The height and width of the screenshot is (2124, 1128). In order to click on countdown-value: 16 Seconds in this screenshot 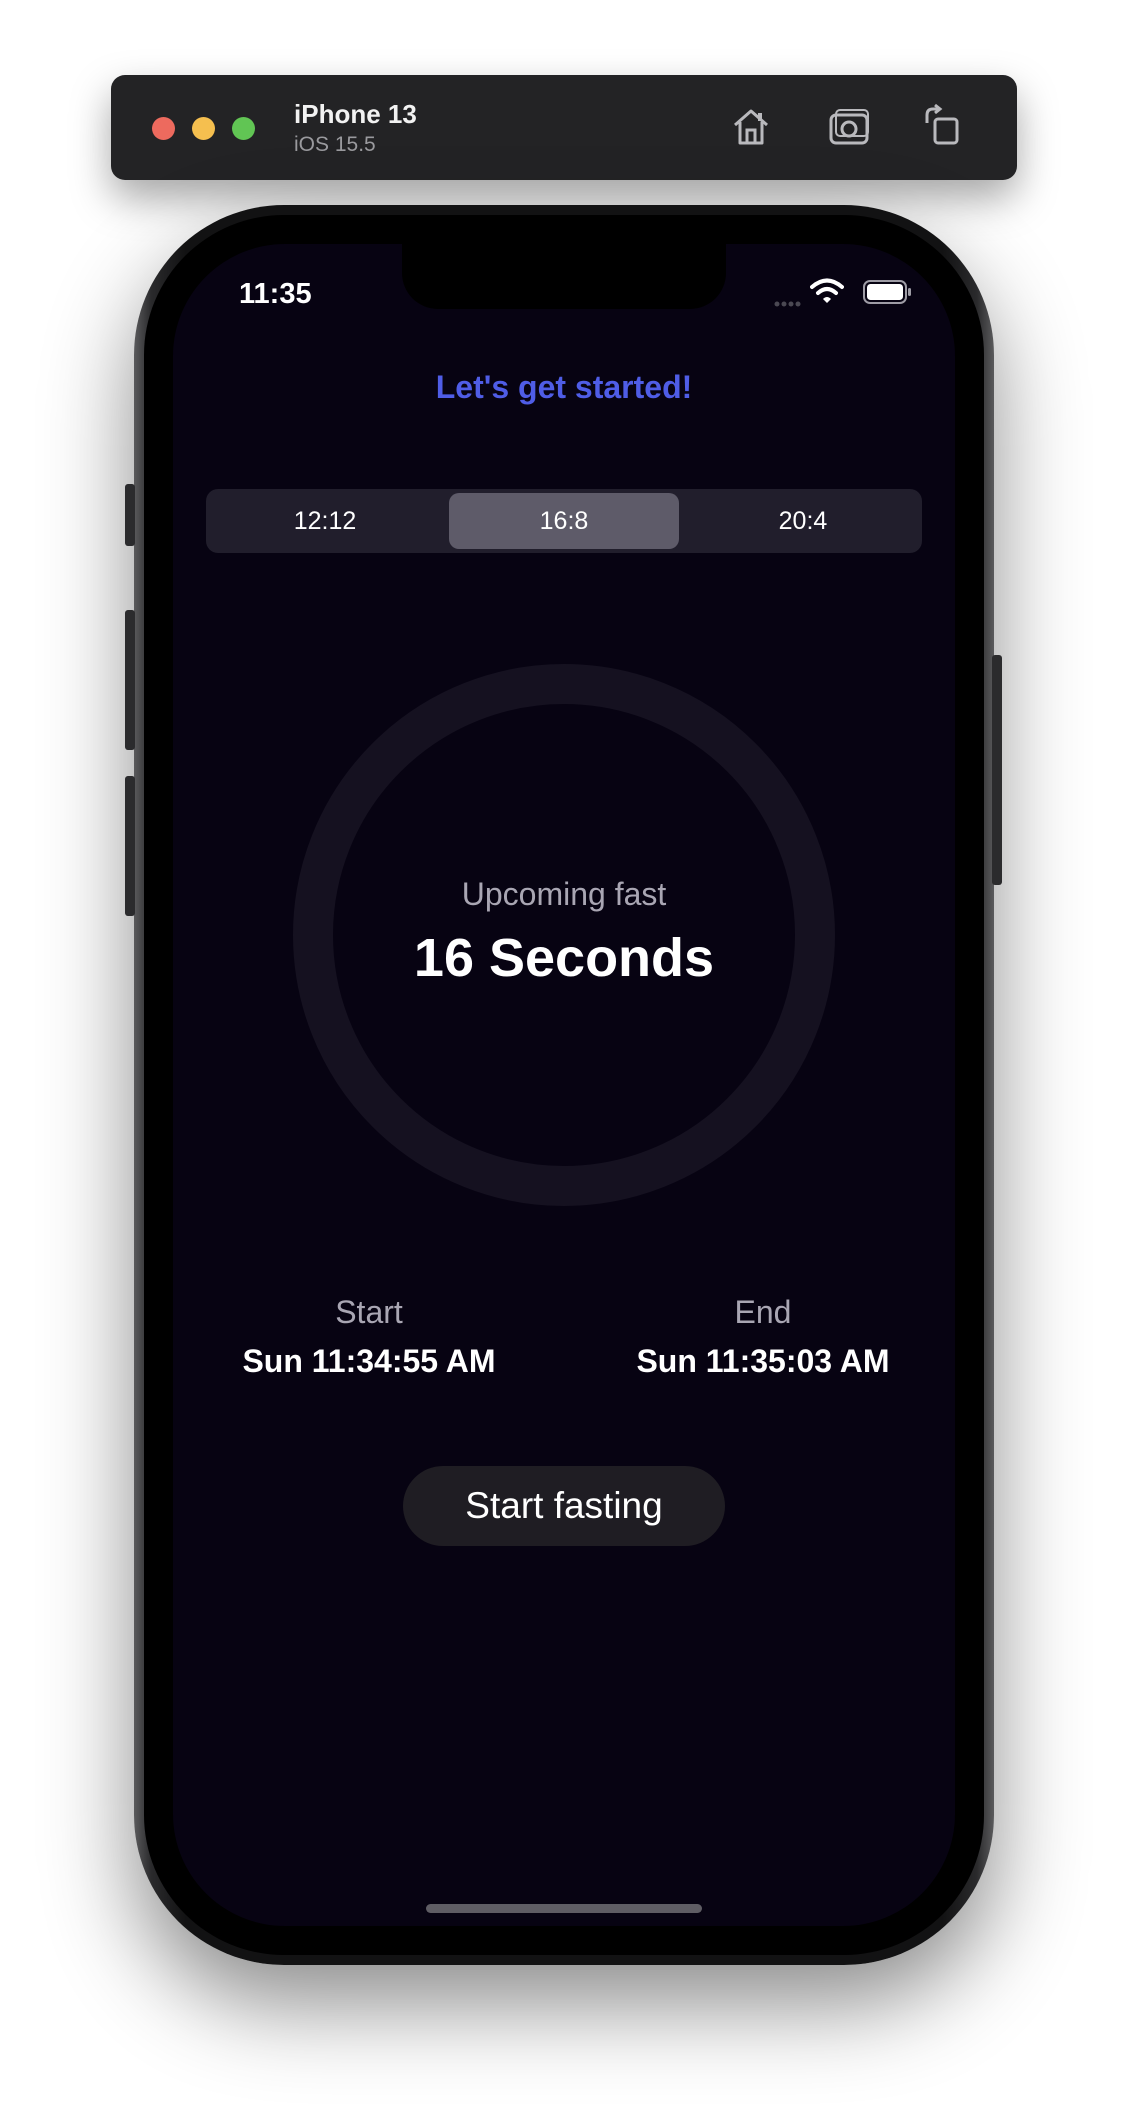, I will do `click(564, 958)`.